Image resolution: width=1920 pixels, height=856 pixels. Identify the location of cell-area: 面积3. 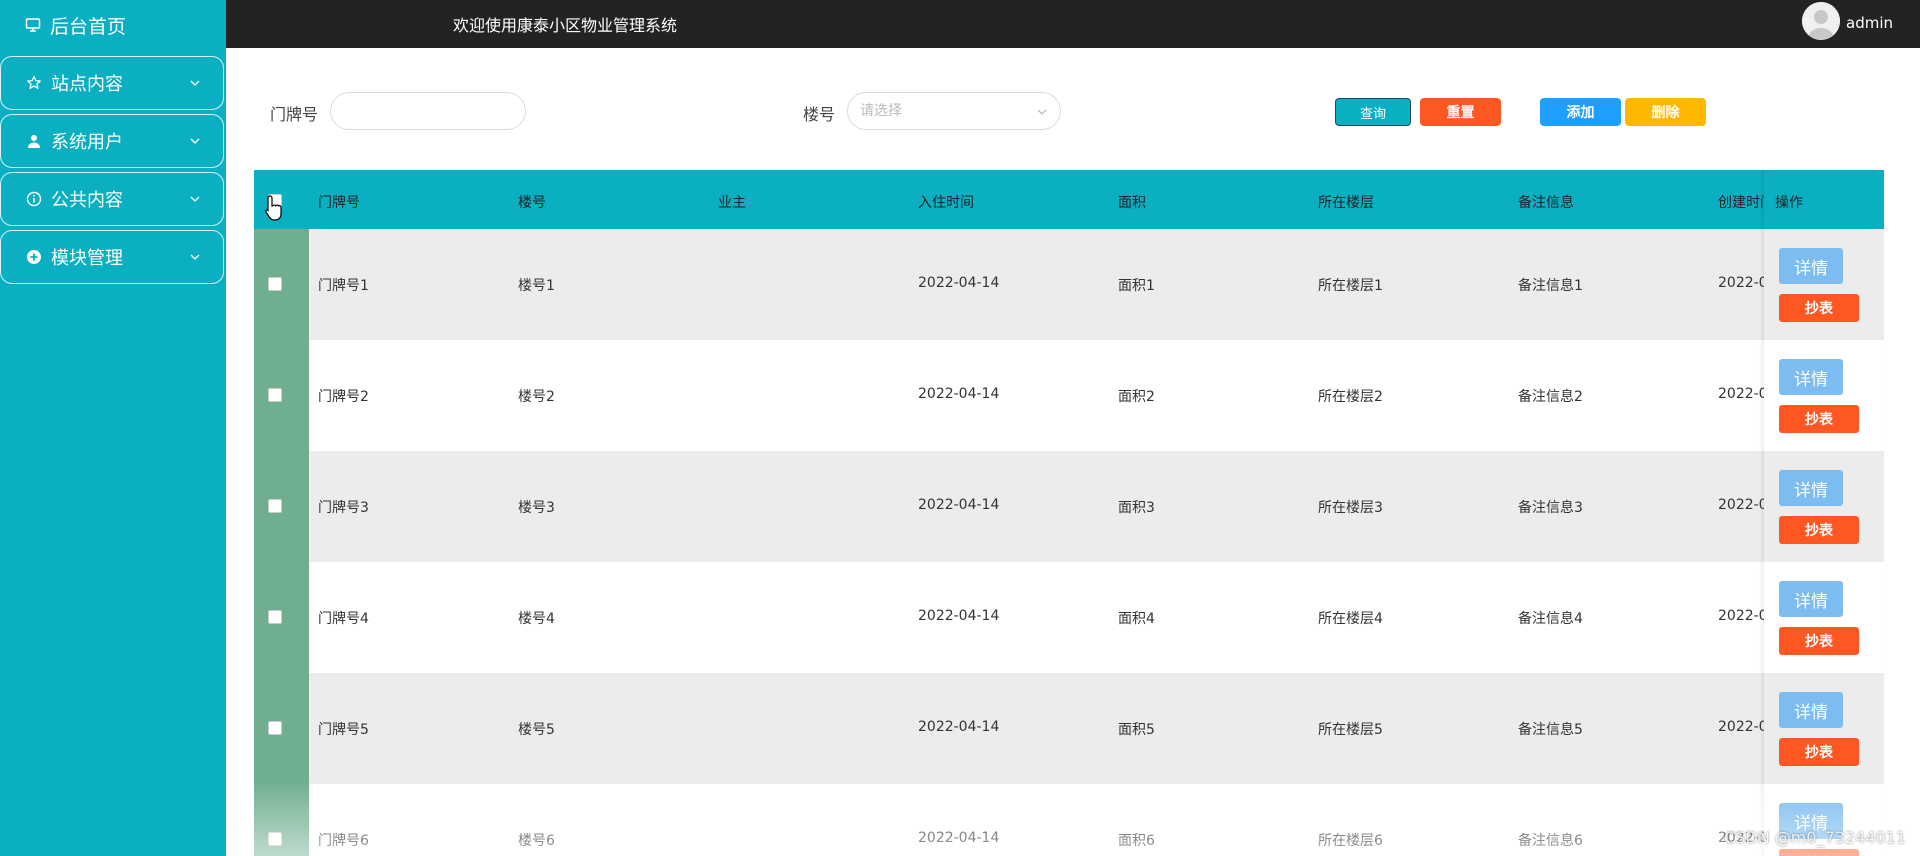
(1136, 508).